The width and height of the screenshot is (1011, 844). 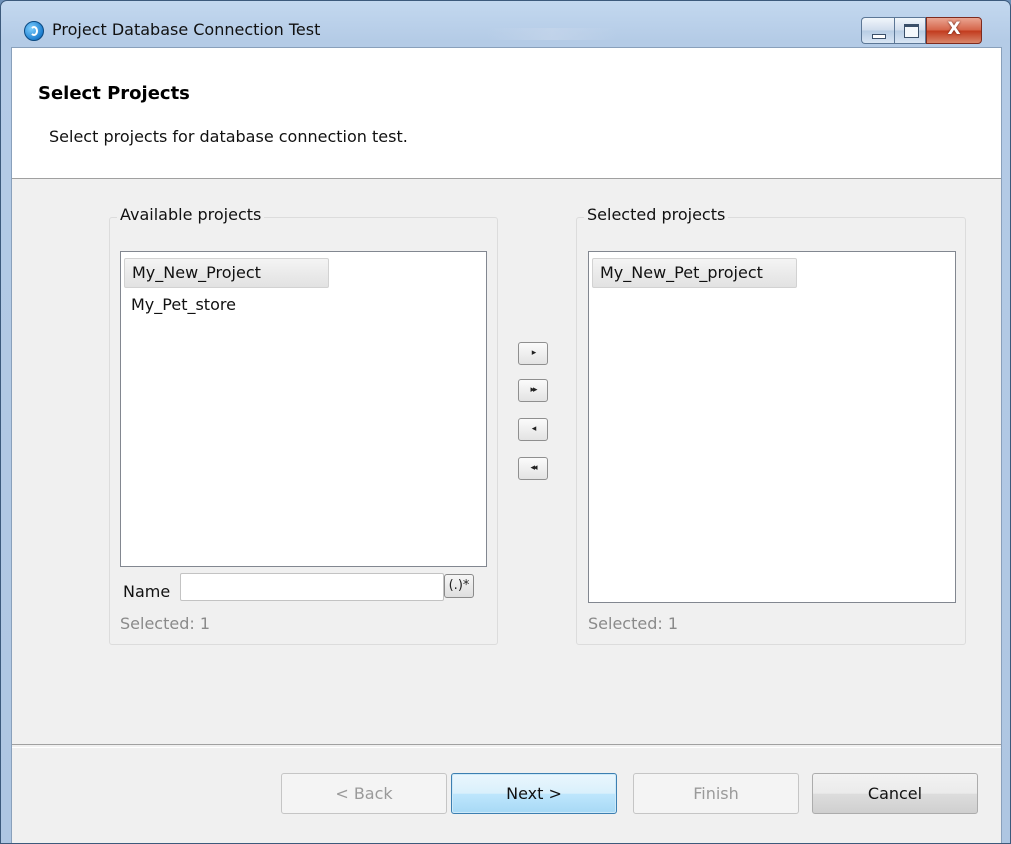 What do you see at coordinates (533, 353) in the screenshot?
I see `add-button: ▸` at bounding box center [533, 353].